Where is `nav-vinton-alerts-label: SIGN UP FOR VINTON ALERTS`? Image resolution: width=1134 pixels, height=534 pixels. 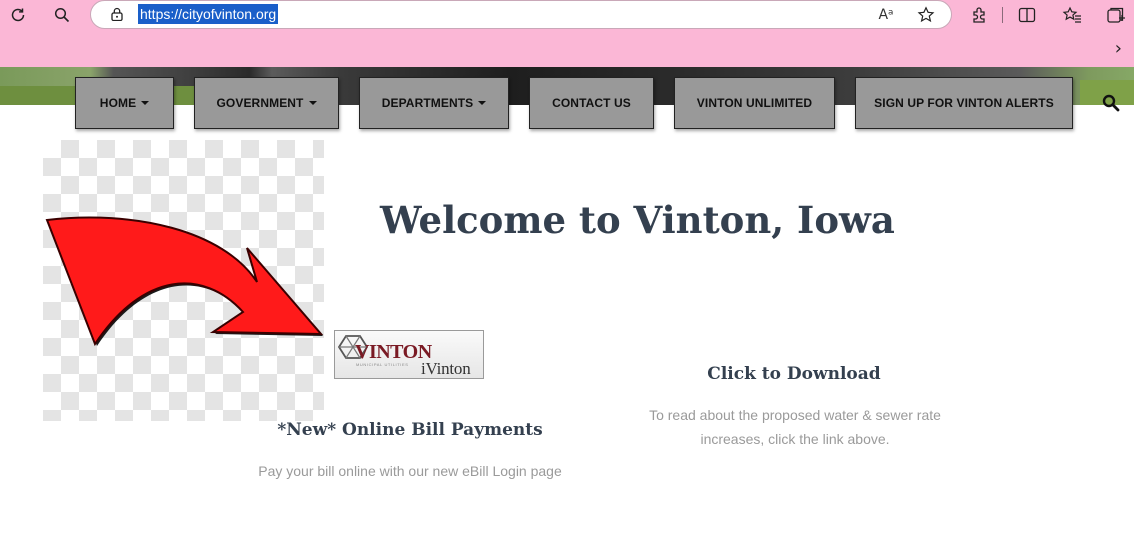 nav-vinton-alerts-label: SIGN UP FOR VINTON ALERTS is located at coordinates (964, 103).